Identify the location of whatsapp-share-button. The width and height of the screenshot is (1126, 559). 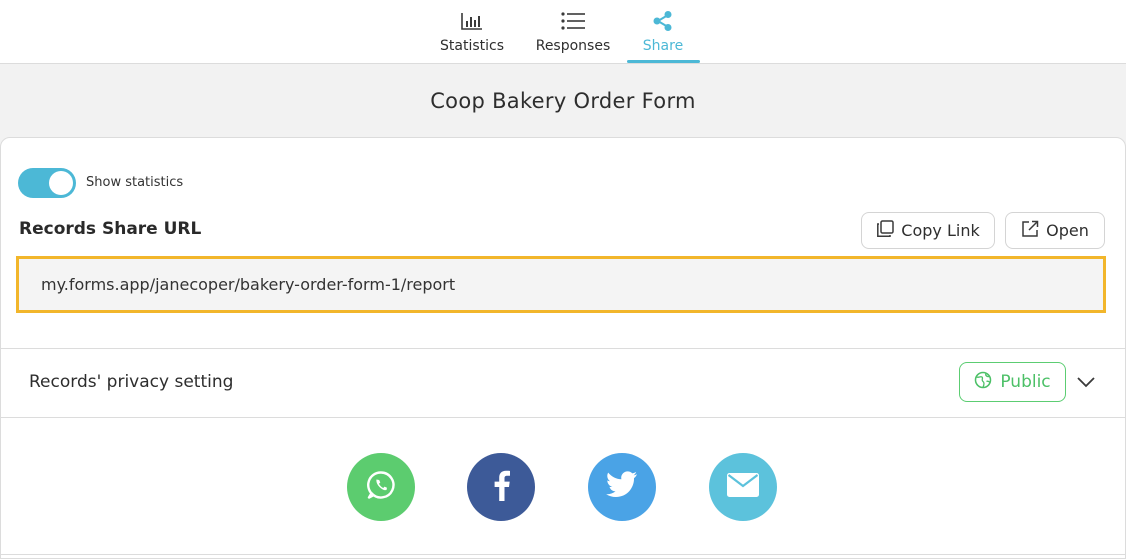
(381, 487).